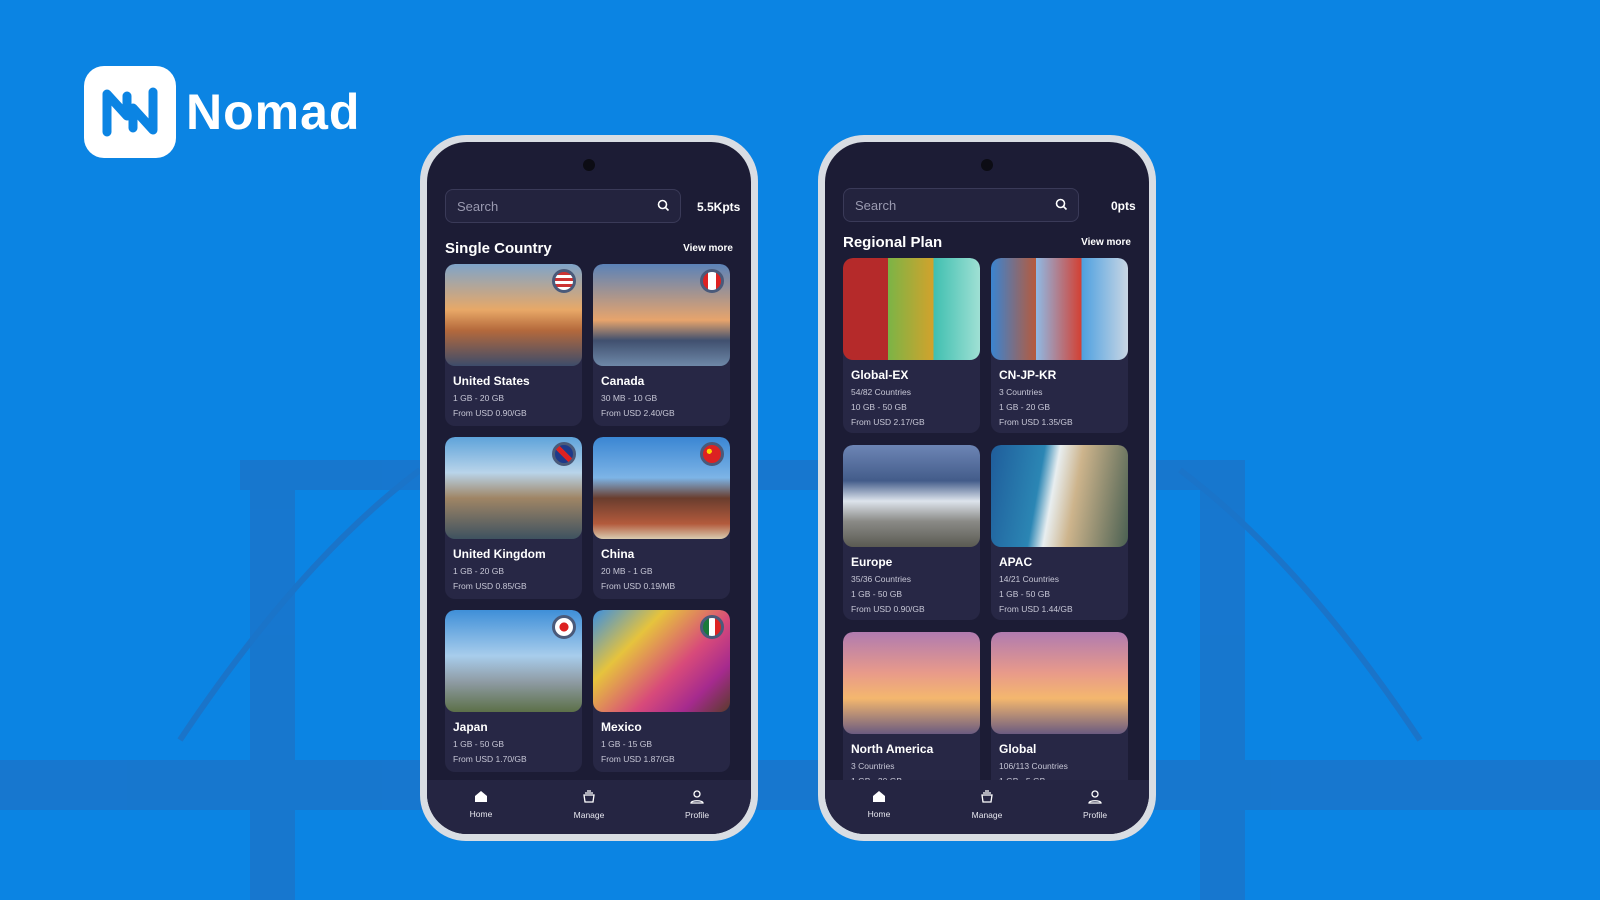  I want to click on plan-title: Japan, so click(470, 727).